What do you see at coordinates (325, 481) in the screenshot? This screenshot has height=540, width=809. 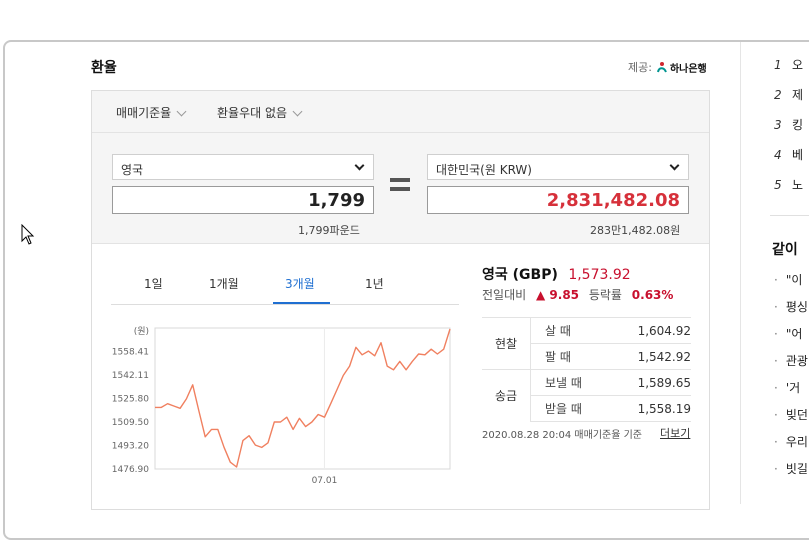 I see `x-tick-label: 07.01` at bounding box center [325, 481].